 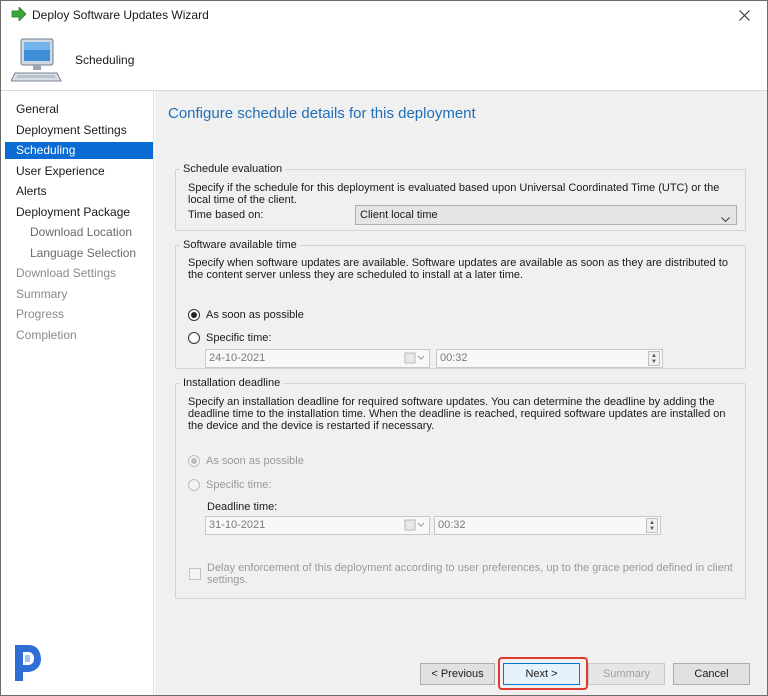 What do you see at coordinates (36, 62) in the screenshot?
I see `computer-icon` at bounding box center [36, 62].